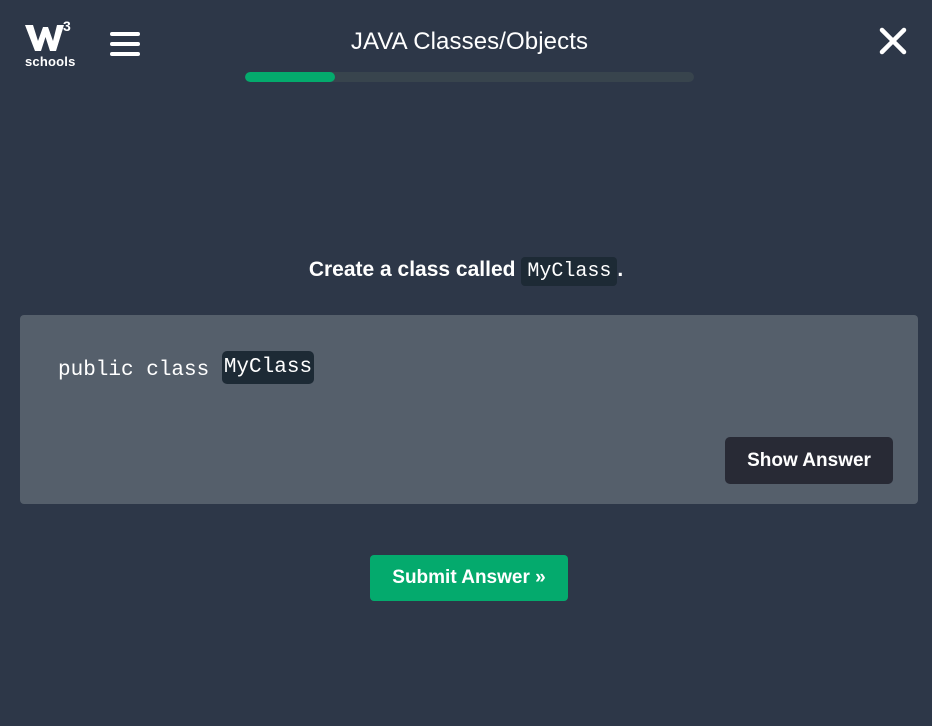 The image size is (932, 726). What do you see at coordinates (469, 41) in the screenshot?
I see `page-title: JAVA Classes/Objects` at bounding box center [469, 41].